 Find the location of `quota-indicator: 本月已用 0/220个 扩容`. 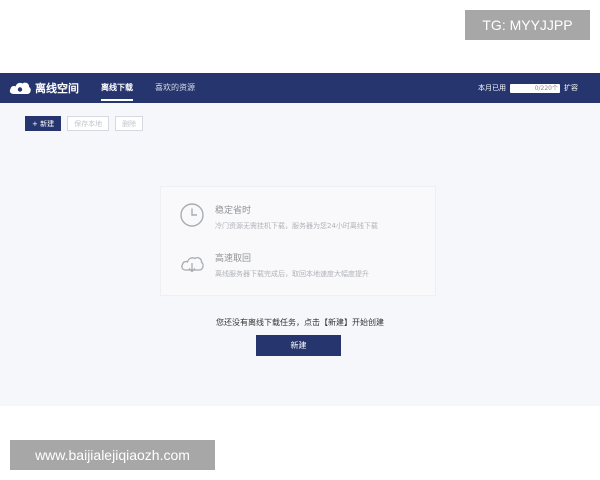

quota-indicator: 本月已用 0/220个 扩容 is located at coordinates (528, 88).